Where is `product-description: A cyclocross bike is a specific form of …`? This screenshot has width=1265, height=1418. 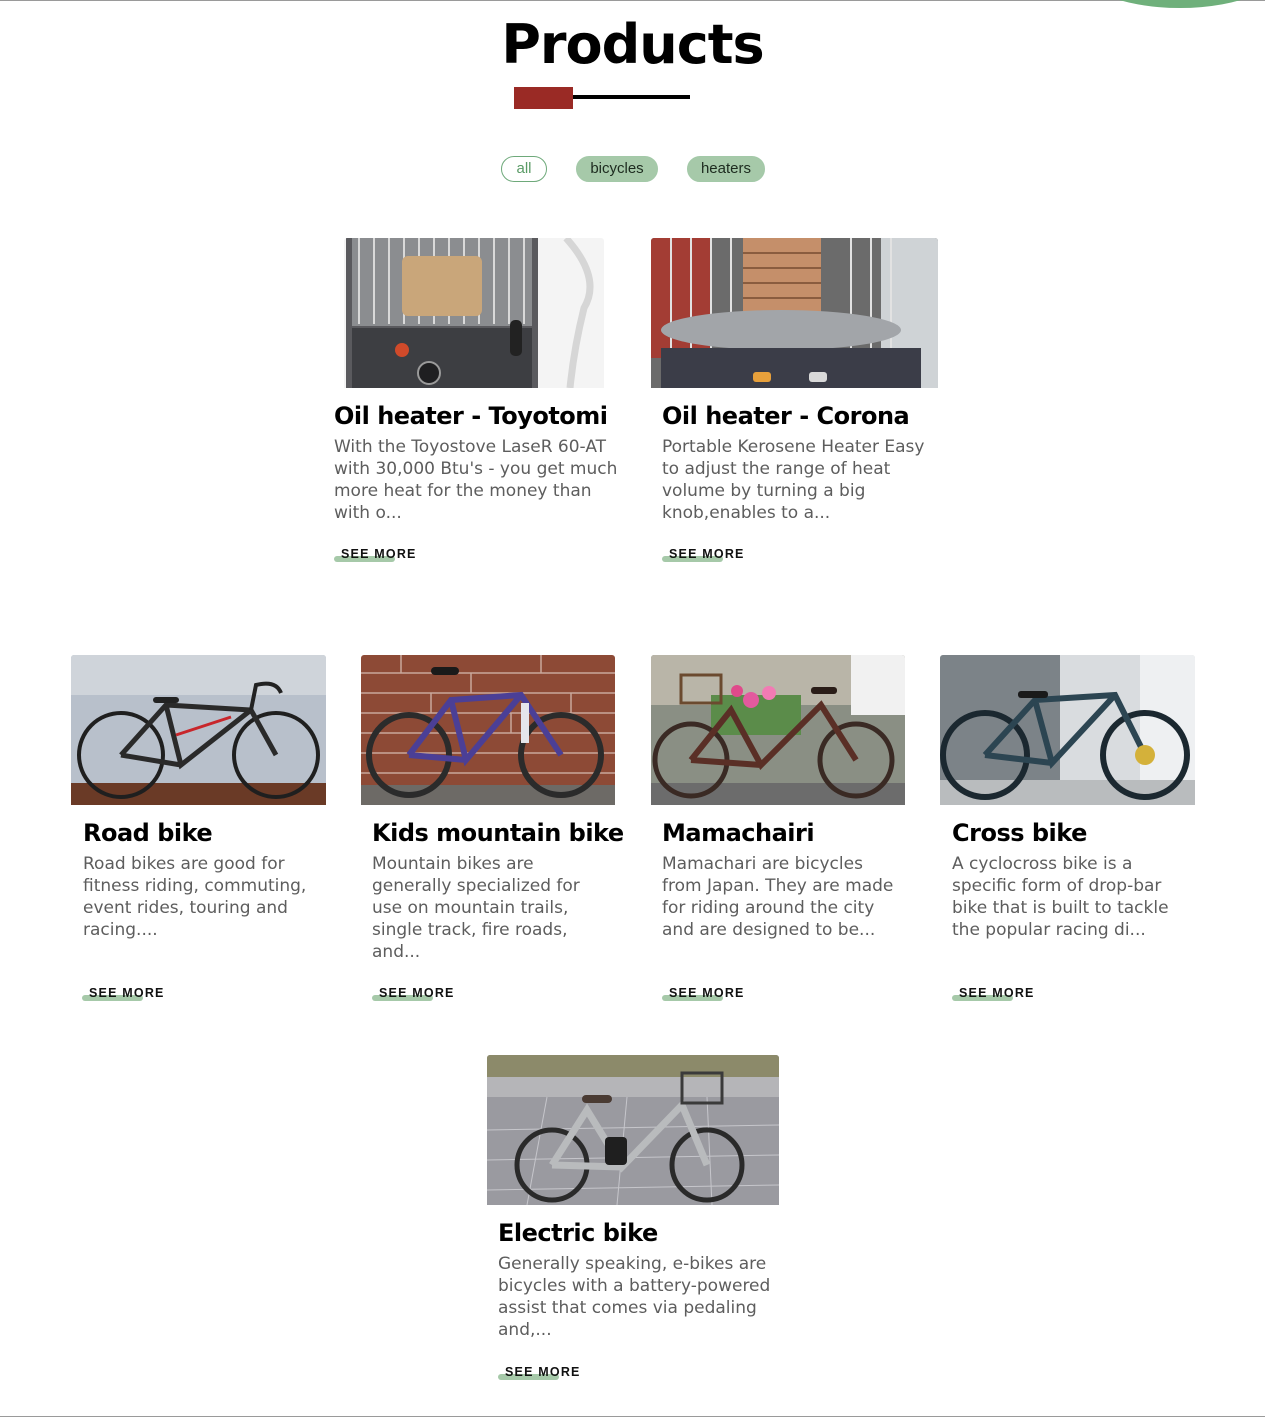 product-description: A cyclocross bike is a specific form of … is located at coordinates (1060, 897).